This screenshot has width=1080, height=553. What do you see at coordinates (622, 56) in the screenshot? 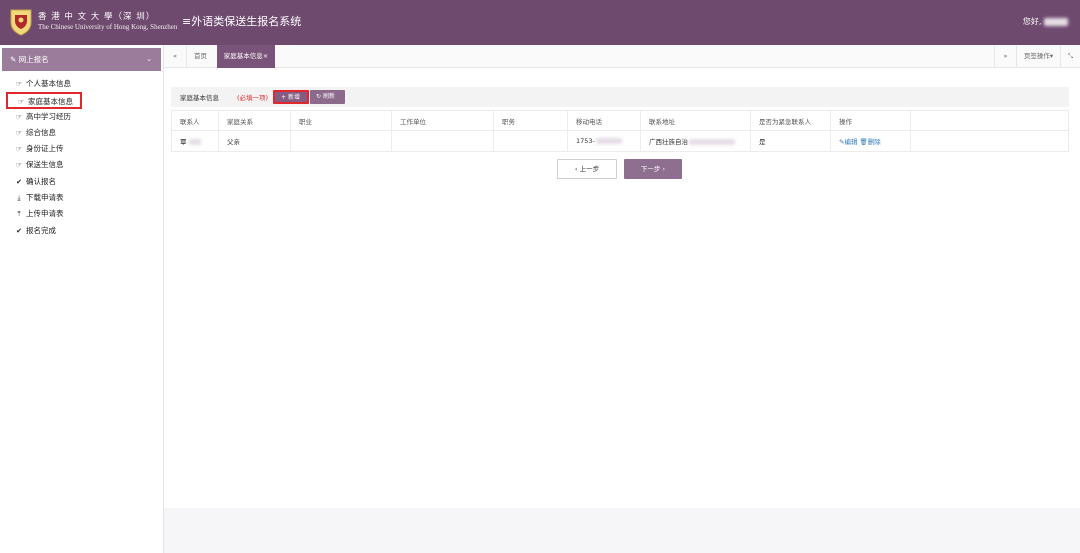
I see `tab-bar: « 首页 家庭基本信息× » 页签操作▾ ⤡` at bounding box center [622, 56].